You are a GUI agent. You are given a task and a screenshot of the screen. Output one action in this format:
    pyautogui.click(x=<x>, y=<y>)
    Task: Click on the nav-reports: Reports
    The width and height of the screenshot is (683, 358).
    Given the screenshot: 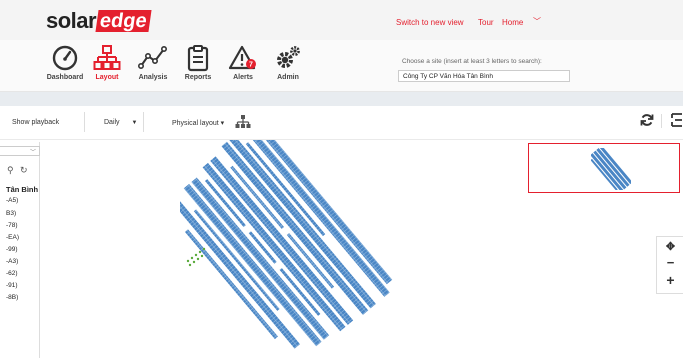 What is the action you would take?
    pyautogui.click(x=198, y=62)
    